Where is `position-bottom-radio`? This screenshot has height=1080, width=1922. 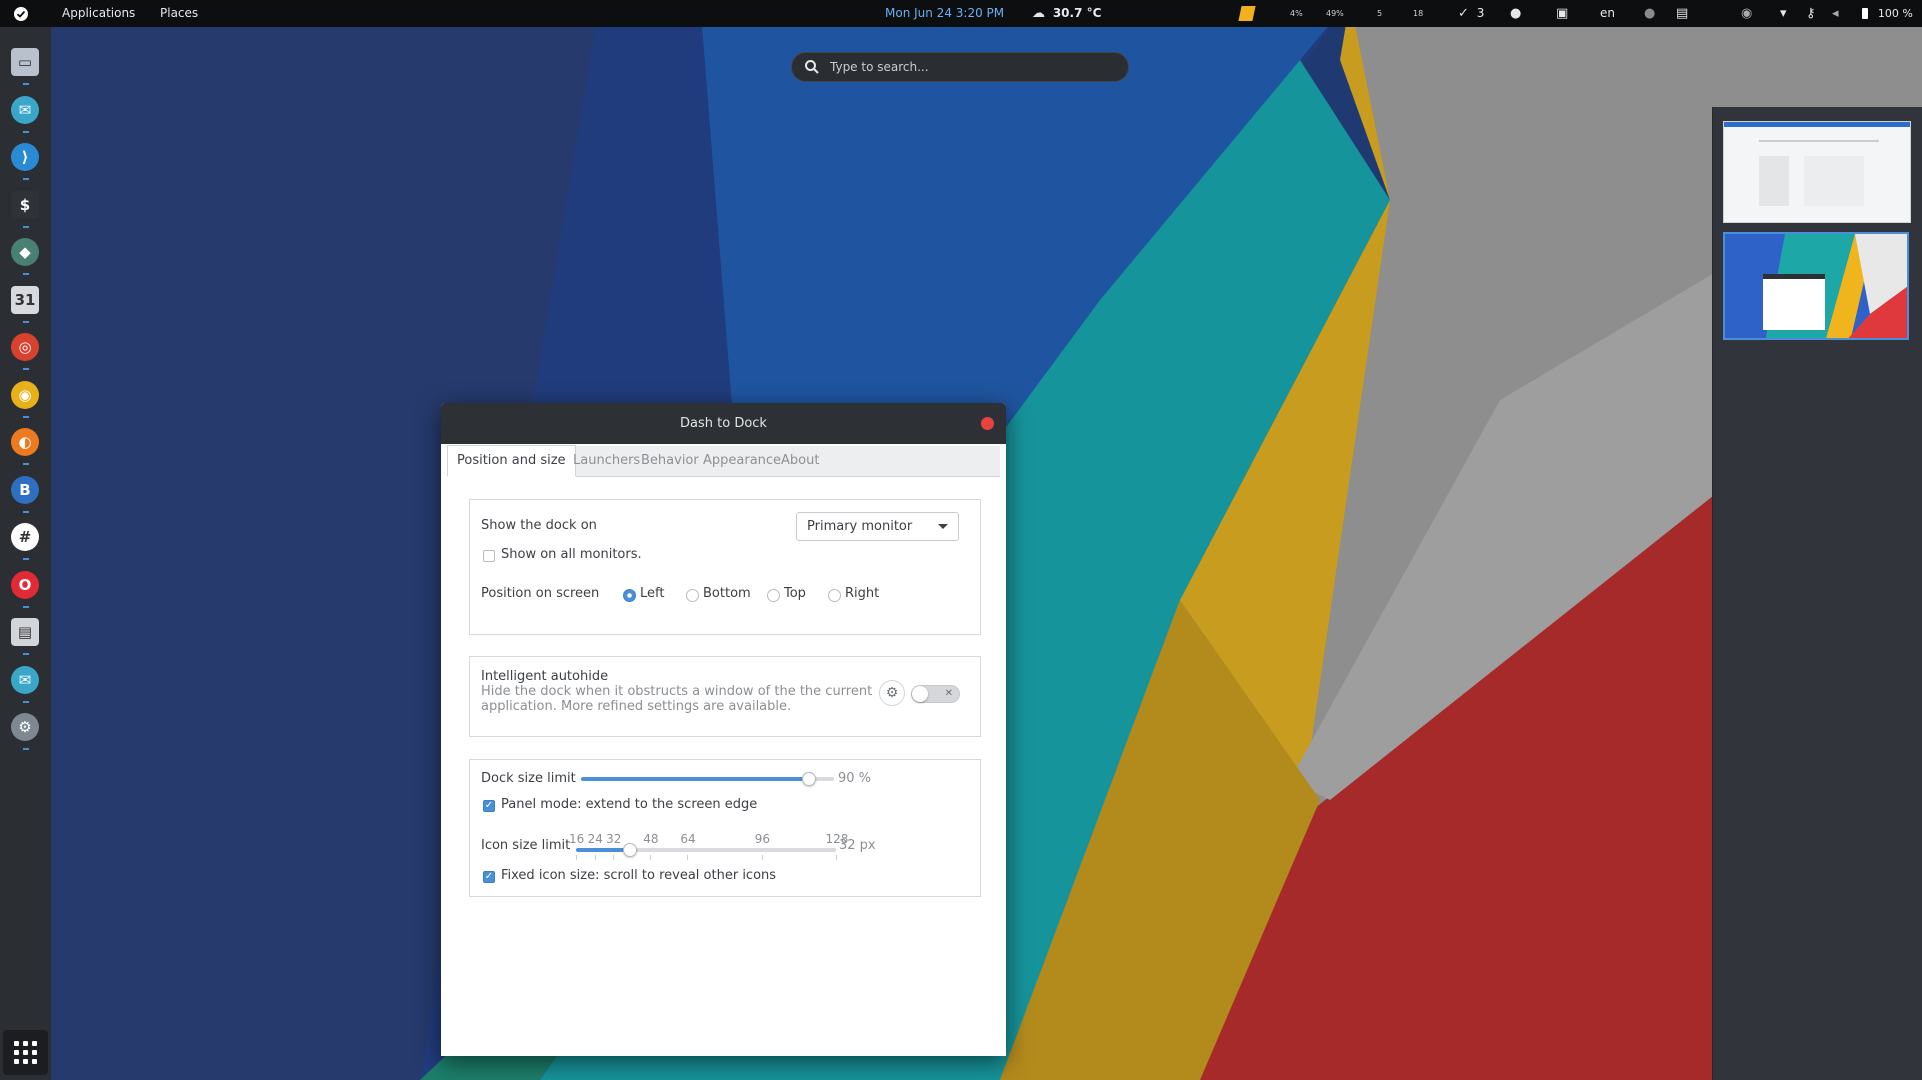 position-bottom-radio is located at coordinates (692, 595).